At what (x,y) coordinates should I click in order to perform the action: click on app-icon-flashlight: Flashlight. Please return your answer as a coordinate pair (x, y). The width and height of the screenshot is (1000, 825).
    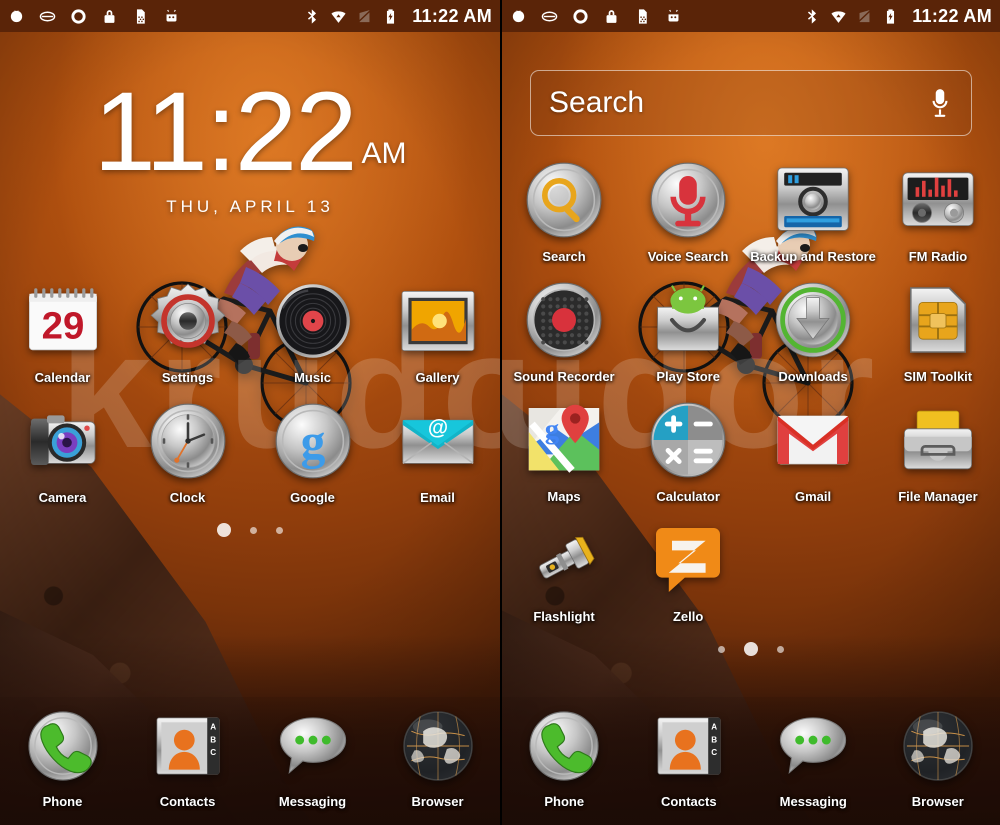
    Looking at the image, I should click on (564, 576).